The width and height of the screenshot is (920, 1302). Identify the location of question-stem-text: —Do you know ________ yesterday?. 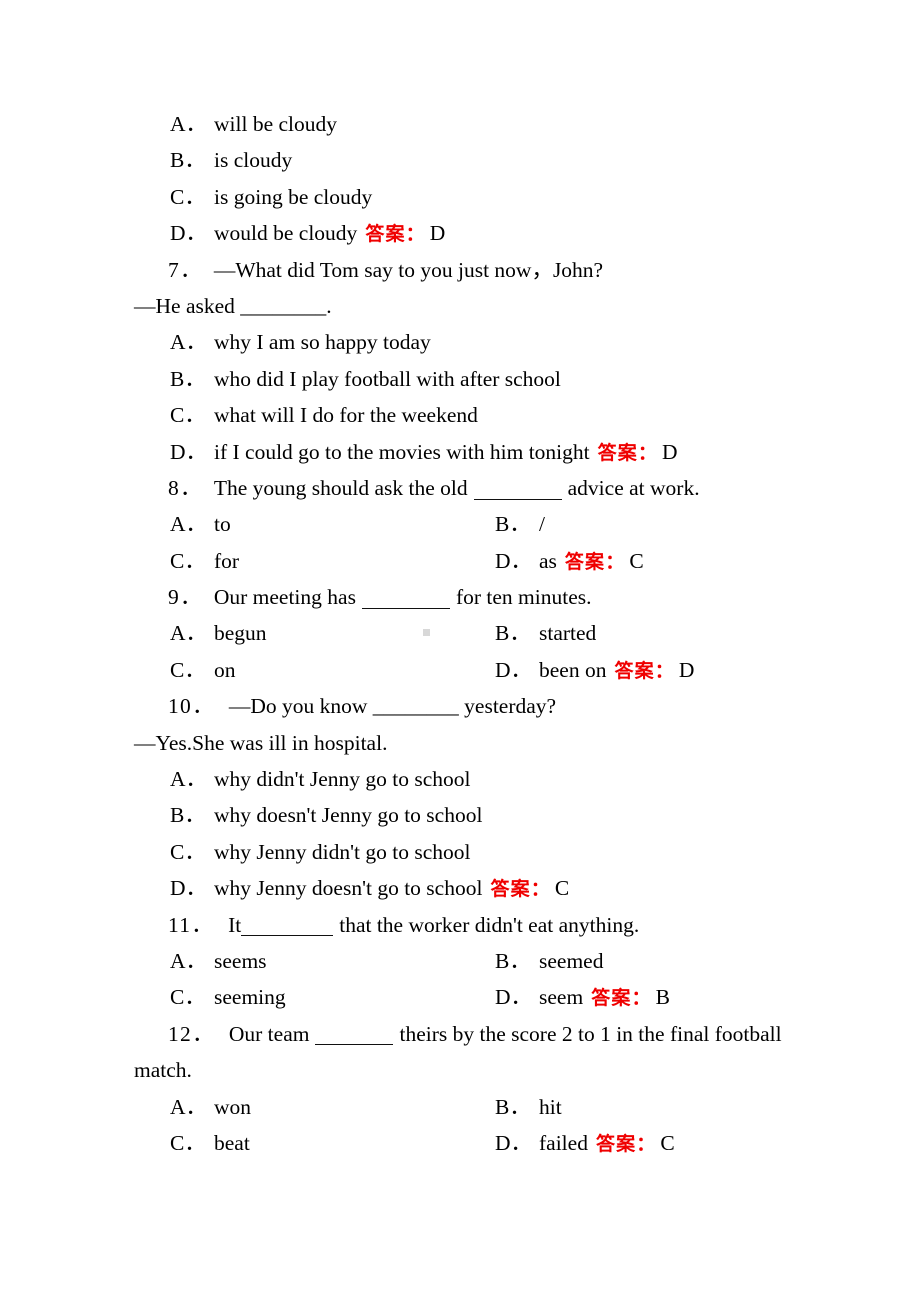
(392, 706).